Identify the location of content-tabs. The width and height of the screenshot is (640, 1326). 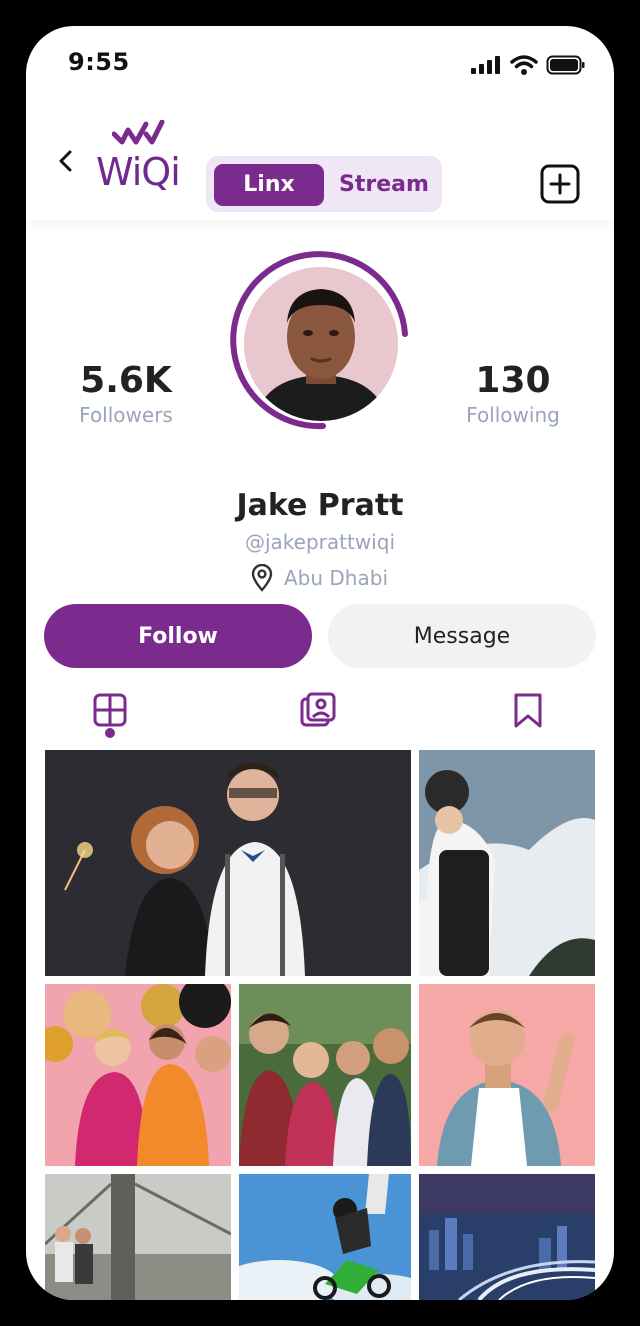
(320, 716).